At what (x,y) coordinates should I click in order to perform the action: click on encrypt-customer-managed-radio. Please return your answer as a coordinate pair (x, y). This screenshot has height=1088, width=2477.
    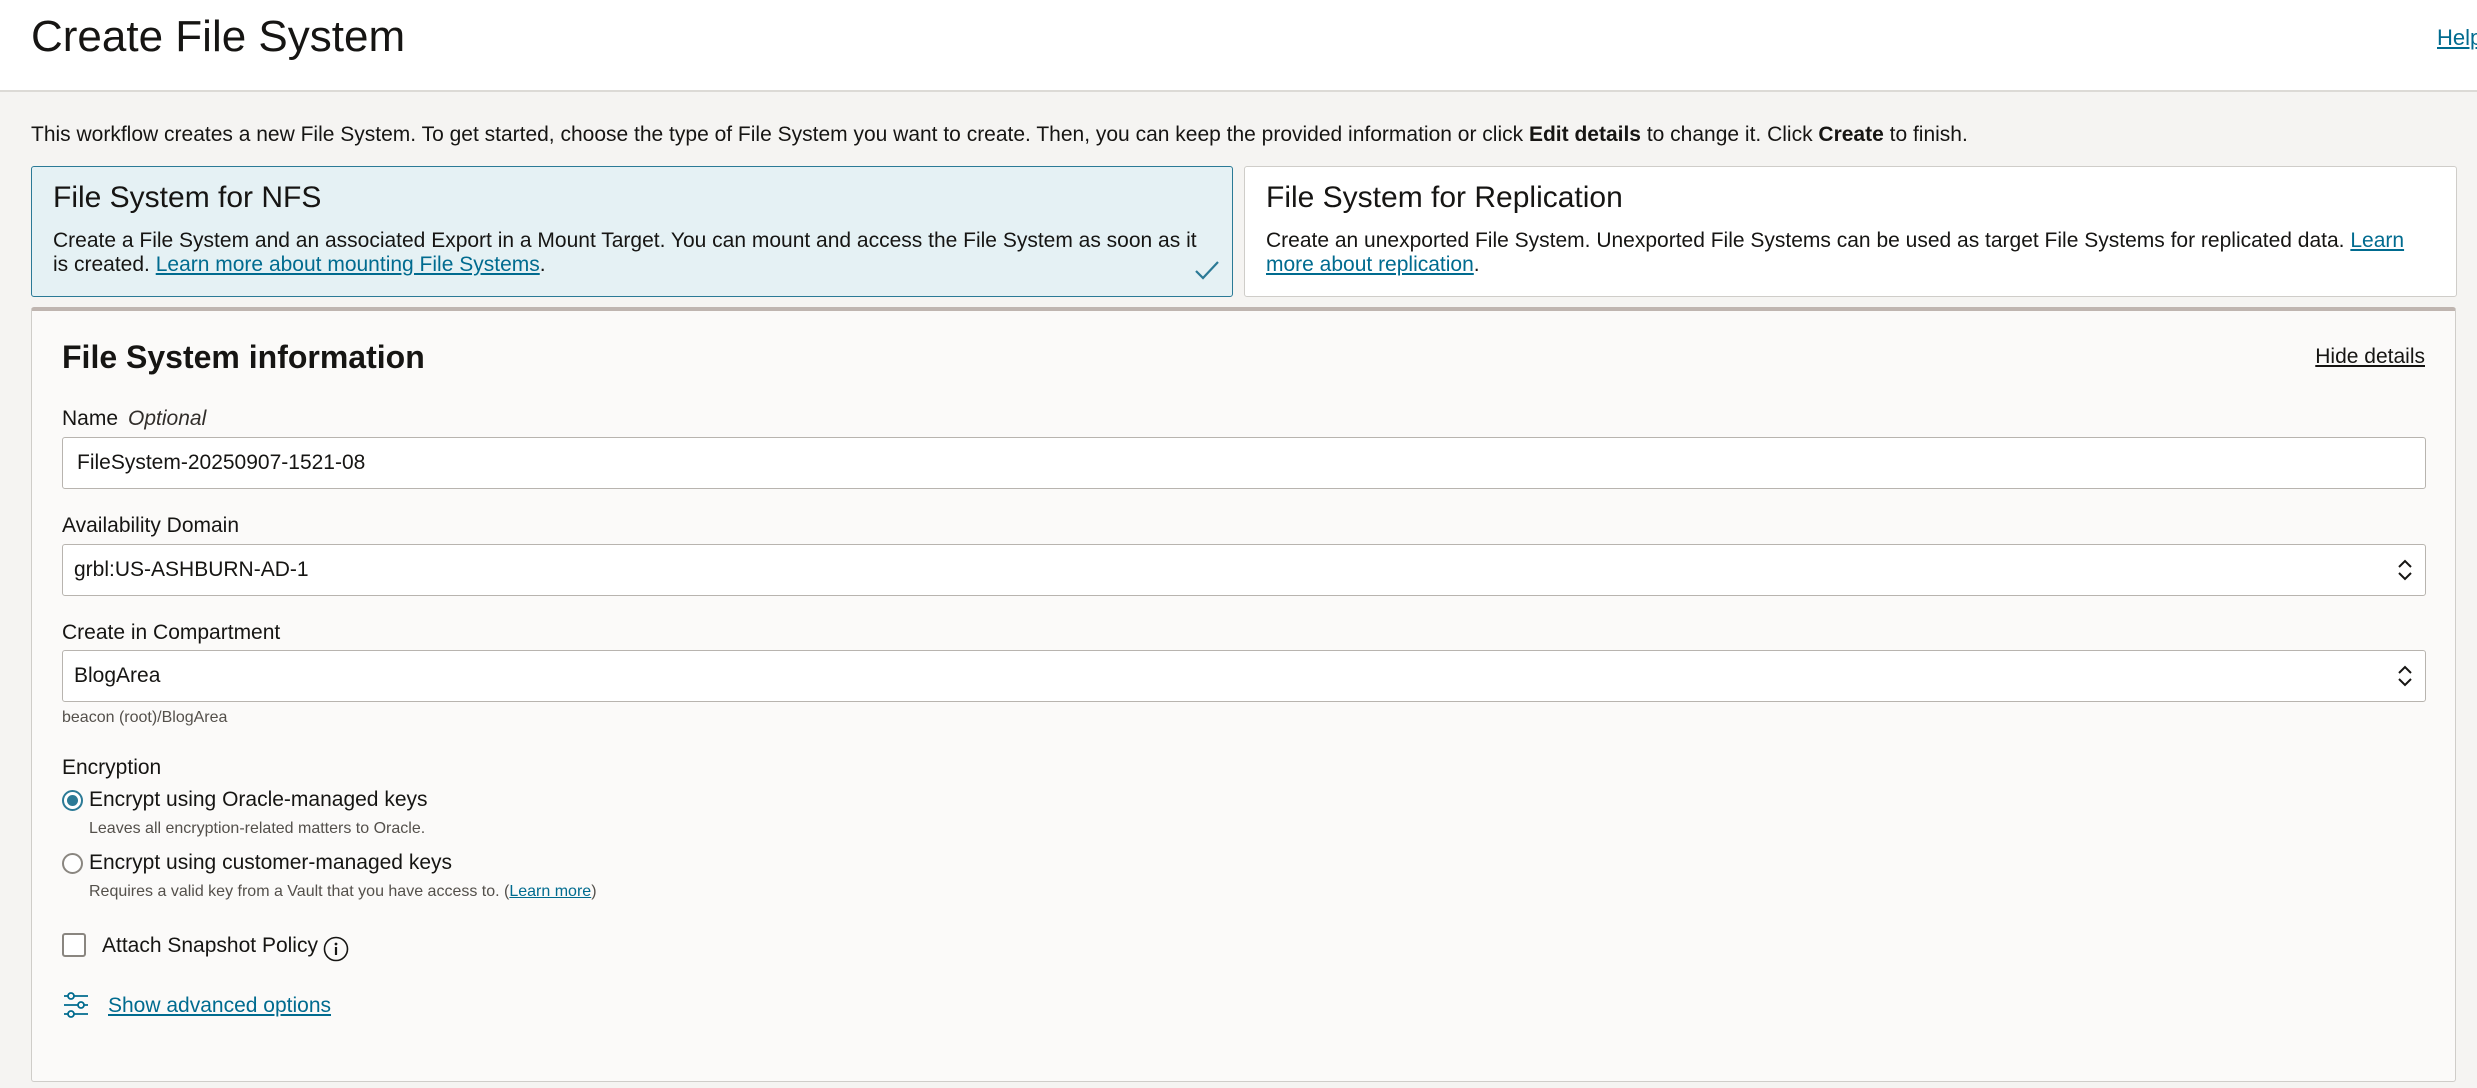
    Looking at the image, I should click on (72, 863).